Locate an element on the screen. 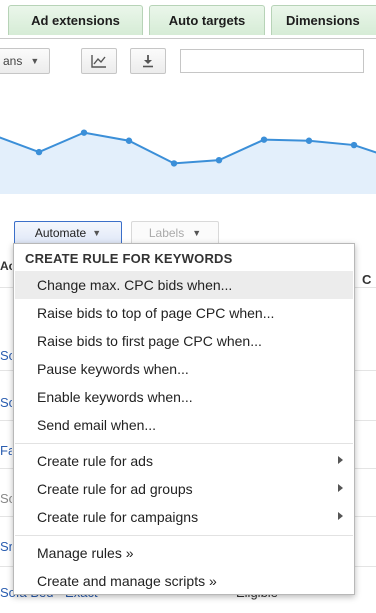 The width and height of the screenshot is (376, 613). download-button is located at coordinates (148, 61).